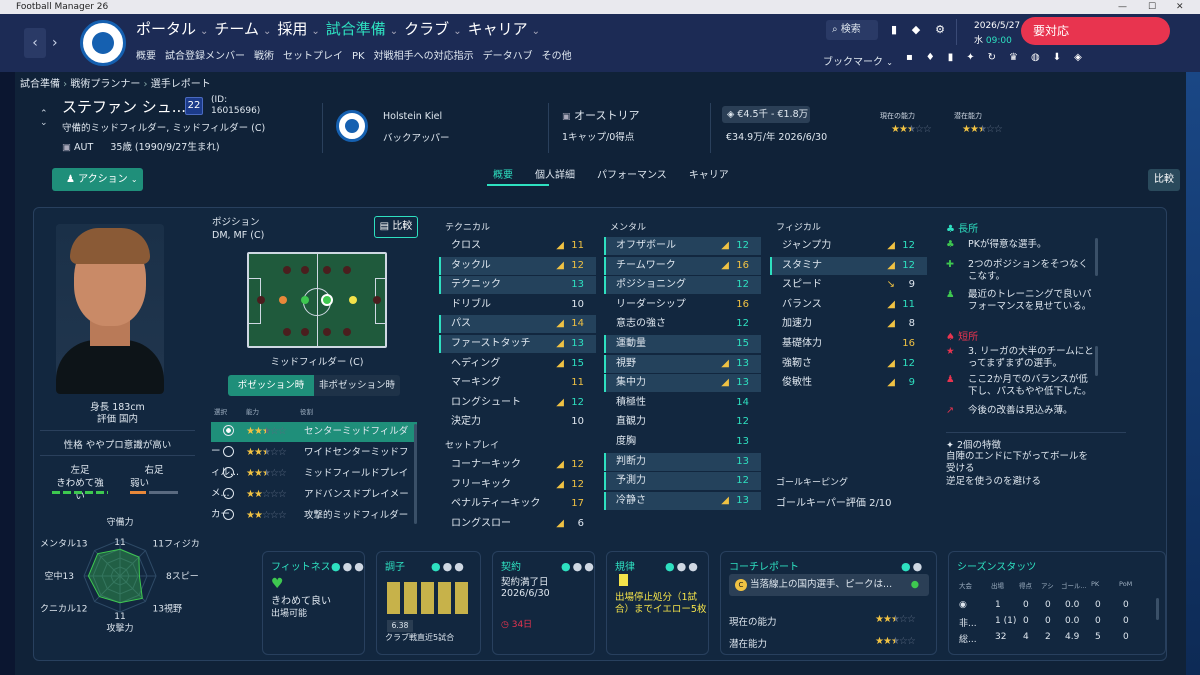 The width and height of the screenshot is (1200, 675). Describe the element at coordinates (682, 265) in the screenshot. I see `attribute-row: チームワーク ◢ 16` at that location.